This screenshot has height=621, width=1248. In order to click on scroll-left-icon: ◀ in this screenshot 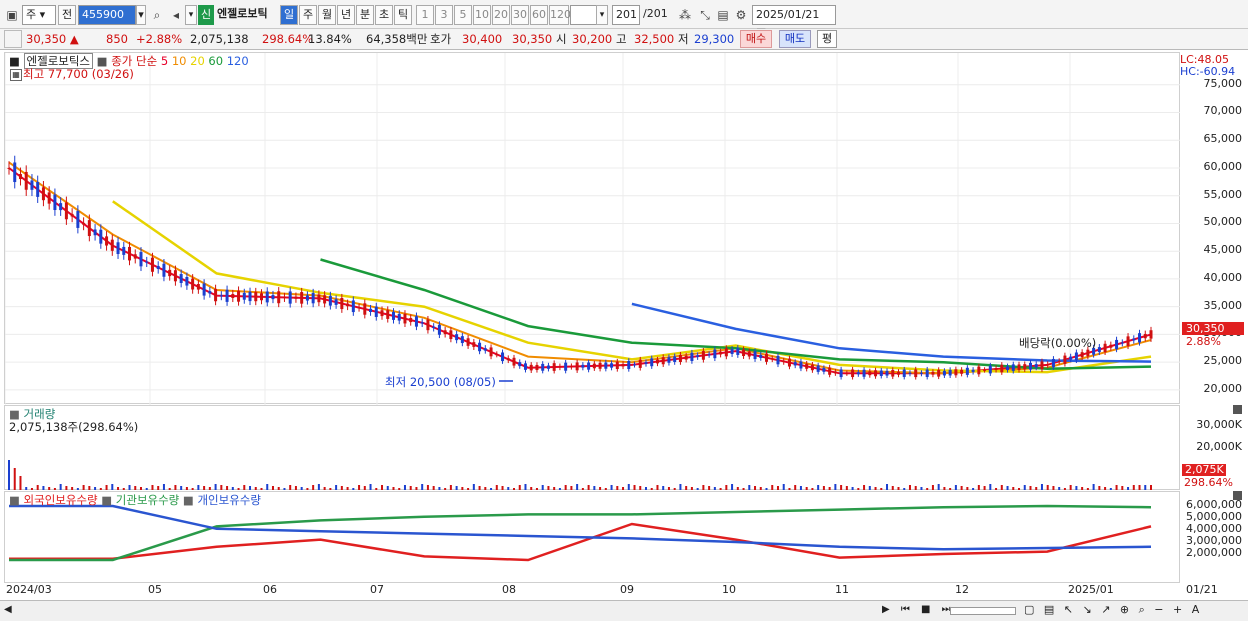, I will do `click(8, 609)`.